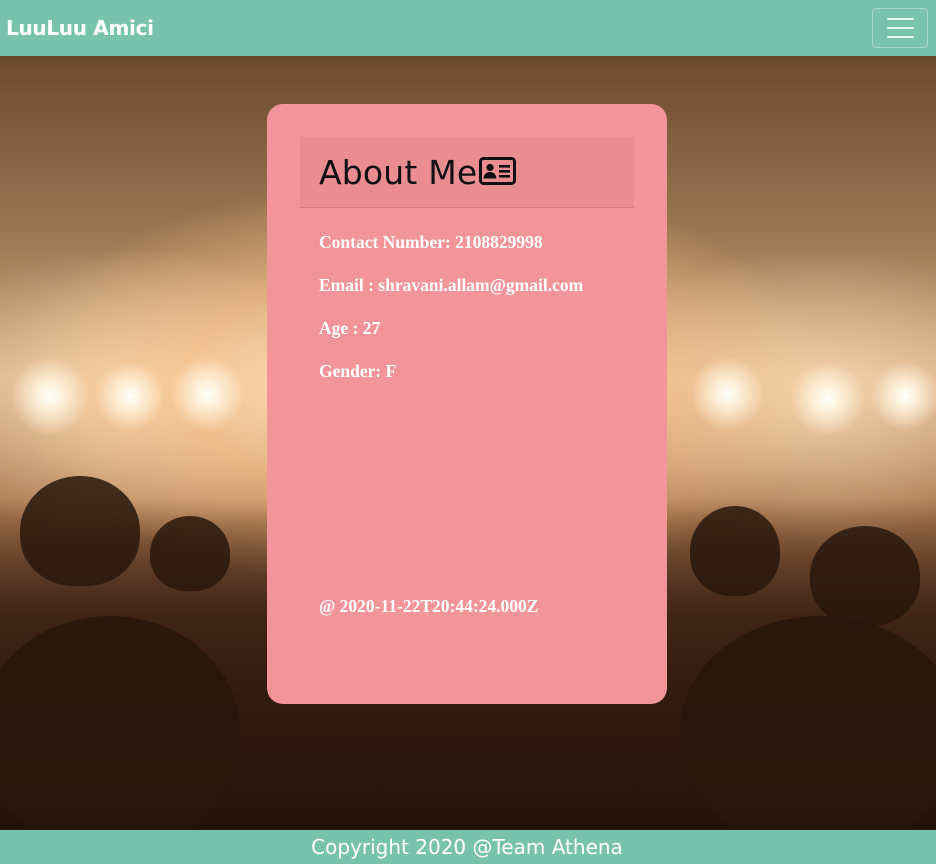  Describe the element at coordinates (398, 172) in the screenshot. I see `card-title: About Me` at that location.